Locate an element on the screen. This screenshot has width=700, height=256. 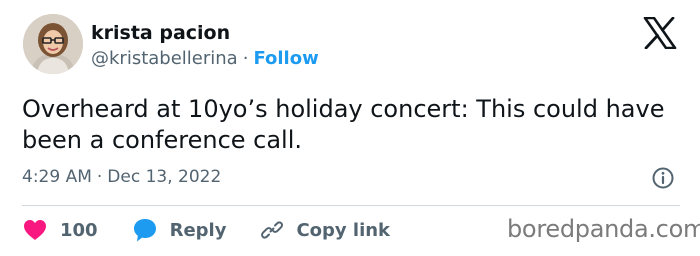
follow-button: Follow is located at coordinates (285, 58).